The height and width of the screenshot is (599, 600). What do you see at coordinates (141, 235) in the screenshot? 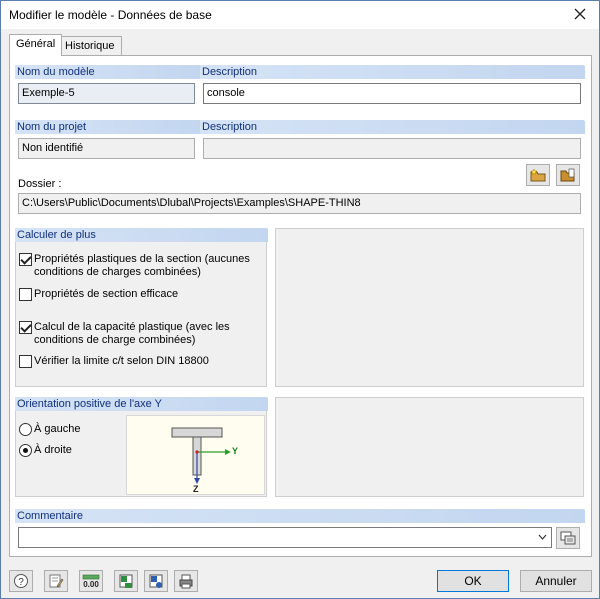
I see `calc-header: Calculer de plus` at bounding box center [141, 235].